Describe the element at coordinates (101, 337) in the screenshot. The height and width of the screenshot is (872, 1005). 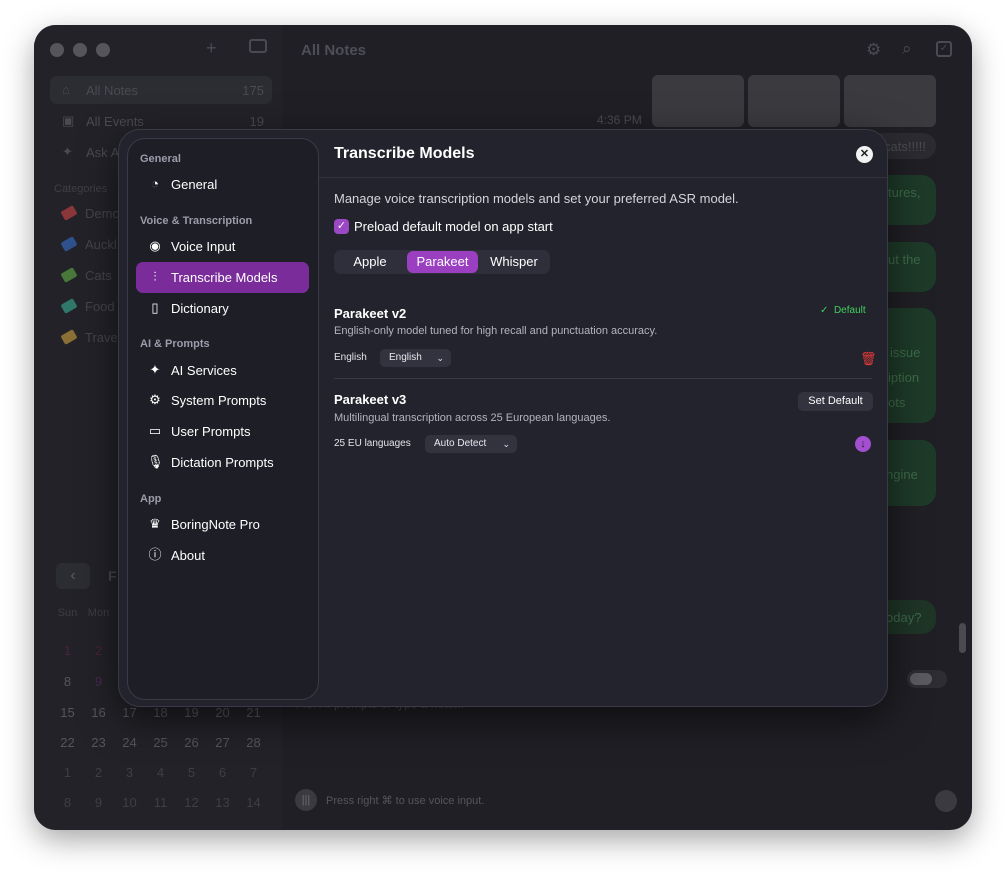
I see `category-item: Trave` at that location.